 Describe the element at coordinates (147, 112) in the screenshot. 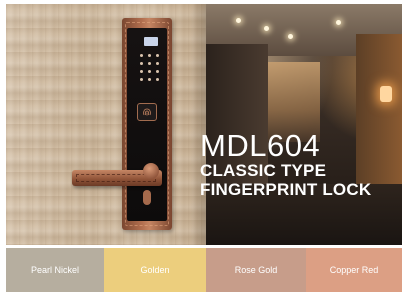

I see `fingerprint-icon` at that location.